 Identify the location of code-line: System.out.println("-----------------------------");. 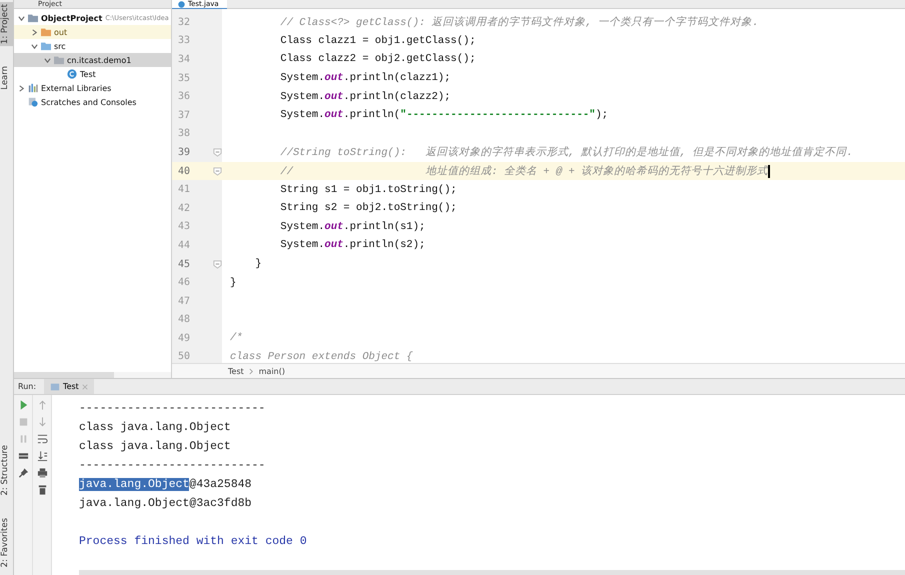
(443, 115).